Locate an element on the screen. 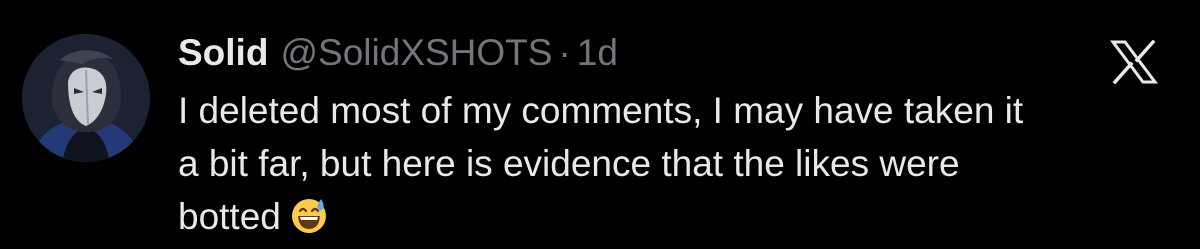 The height and width of the screenshot is (249, 1200). grinning-face-with-sweat-emoji-icon is located at coordinates (309, 215).